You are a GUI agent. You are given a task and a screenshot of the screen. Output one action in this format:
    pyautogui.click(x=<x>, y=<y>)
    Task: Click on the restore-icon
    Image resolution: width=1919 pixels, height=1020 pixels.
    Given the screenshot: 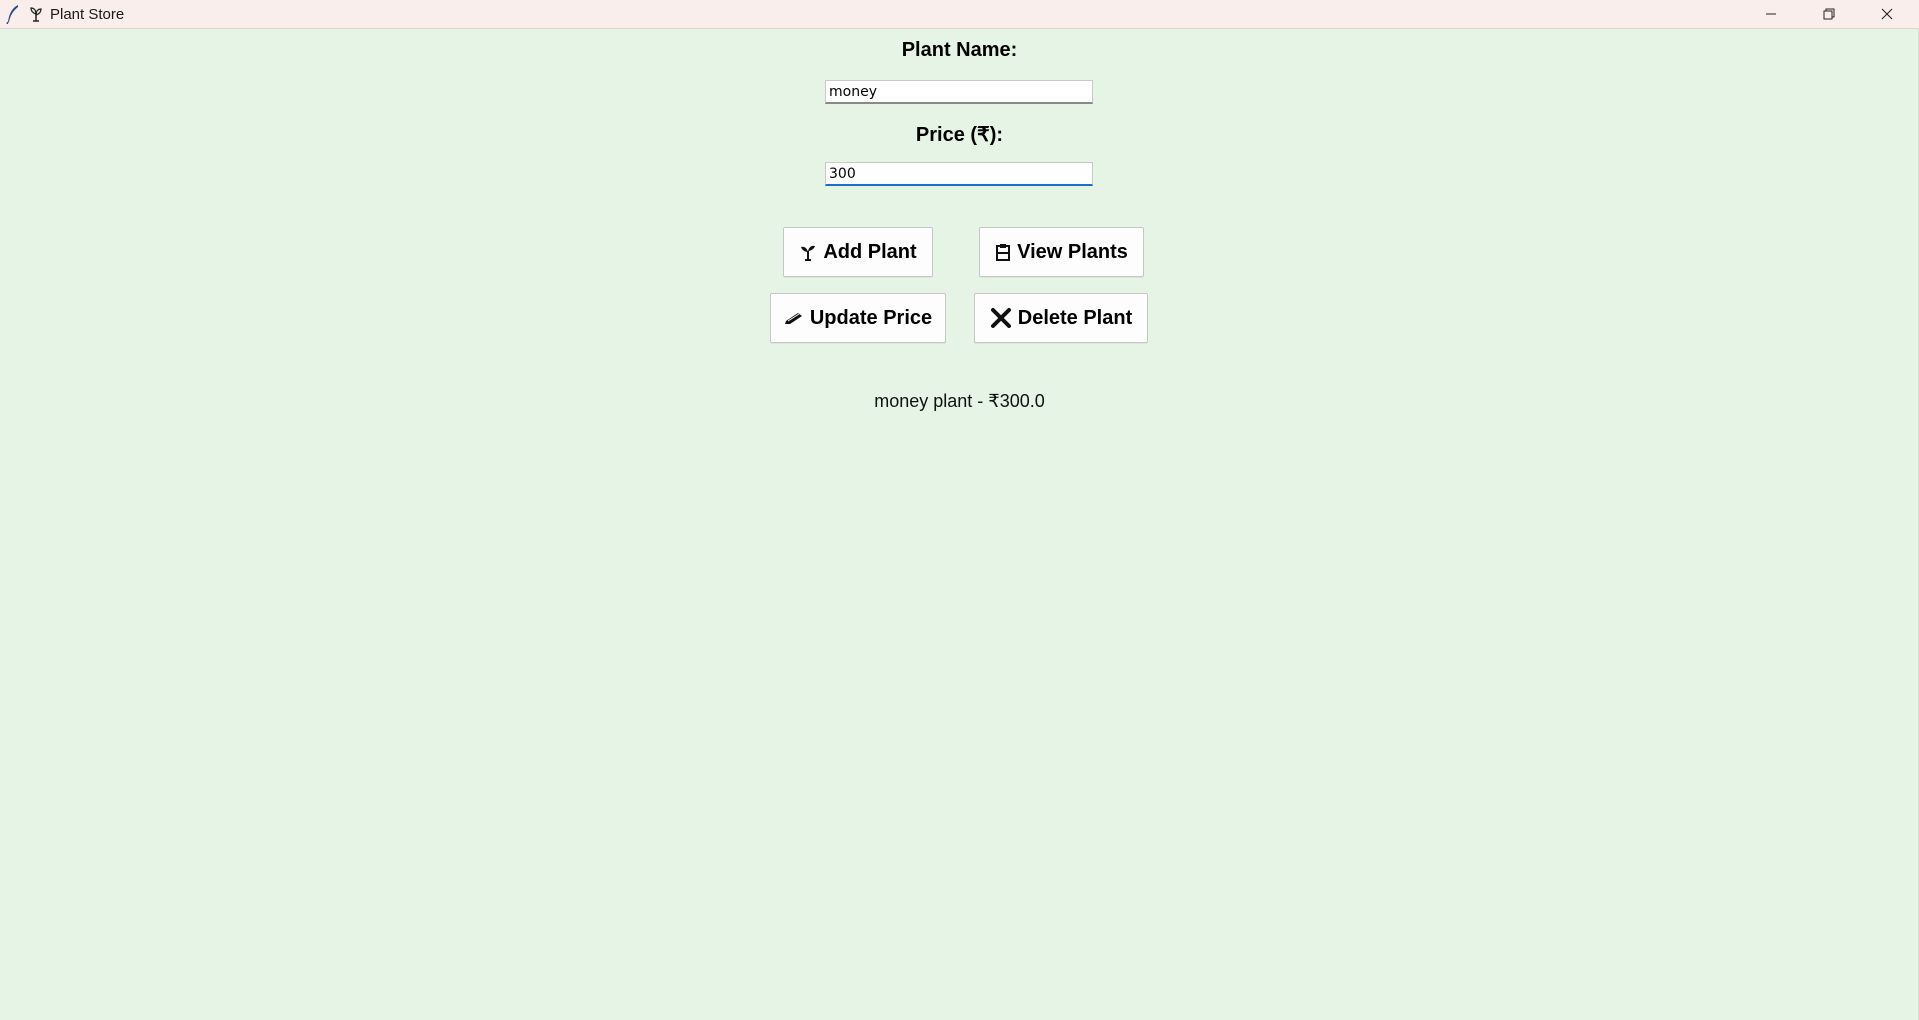 What is the action you would take?
    pyautogui.click(x=1829, y=14)
    